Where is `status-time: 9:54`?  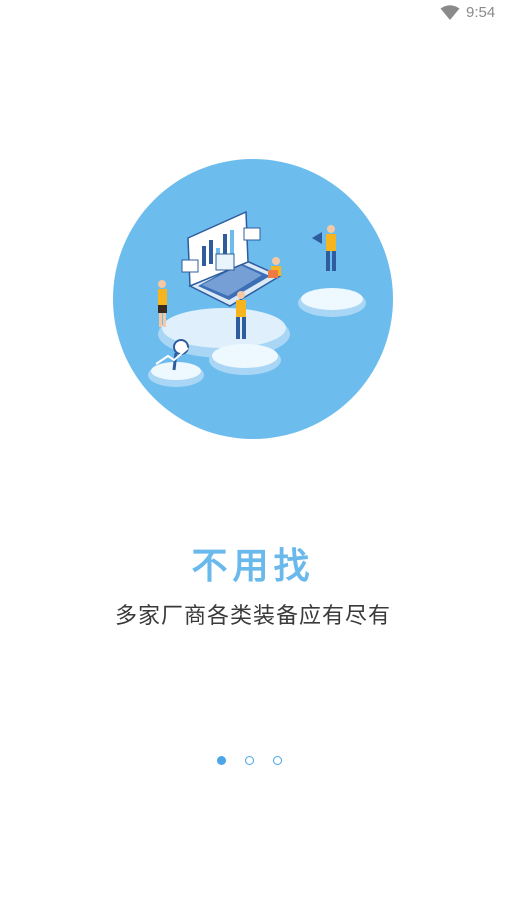 status-time: 9:54 is located at coordinates (481, 12).